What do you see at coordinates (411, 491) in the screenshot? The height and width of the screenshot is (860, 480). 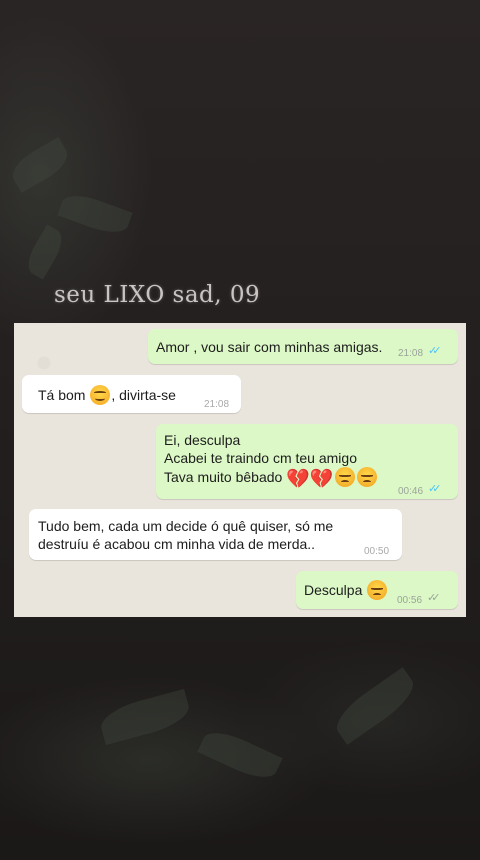 I see `message-time: 00:46` at bounding box center [411, 491].